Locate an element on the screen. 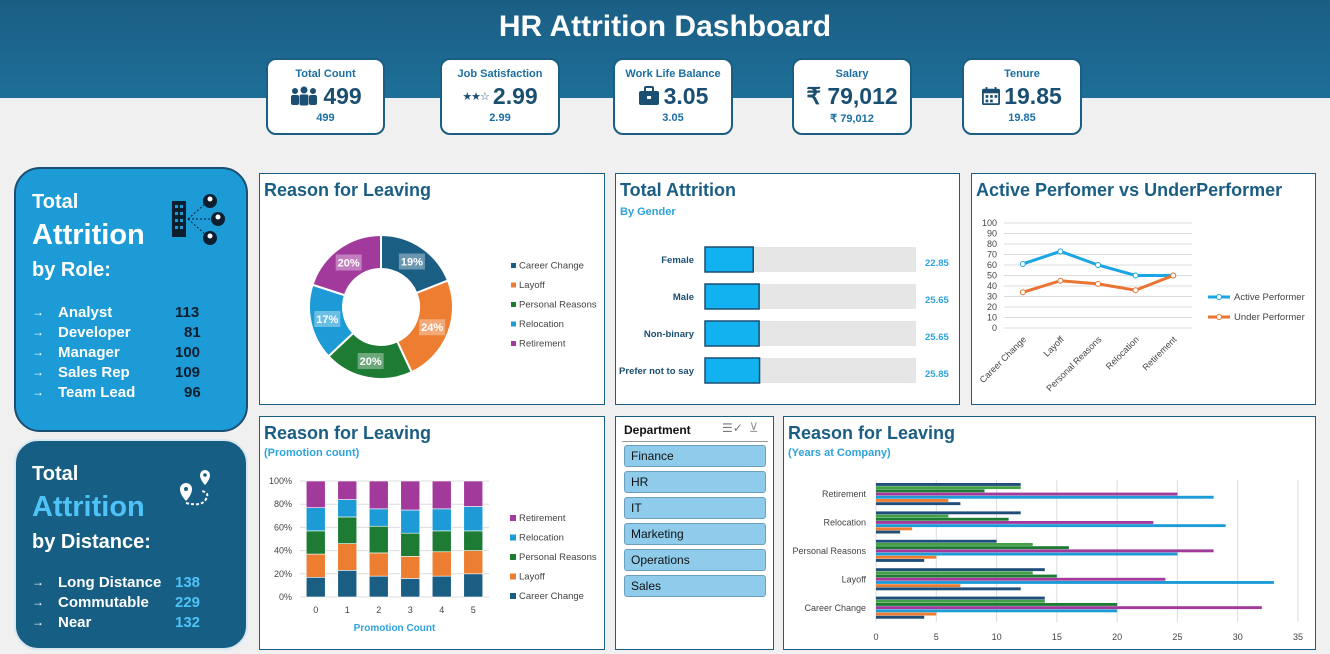  legend-label: Active Performer is located at coordinates (1269, 297).